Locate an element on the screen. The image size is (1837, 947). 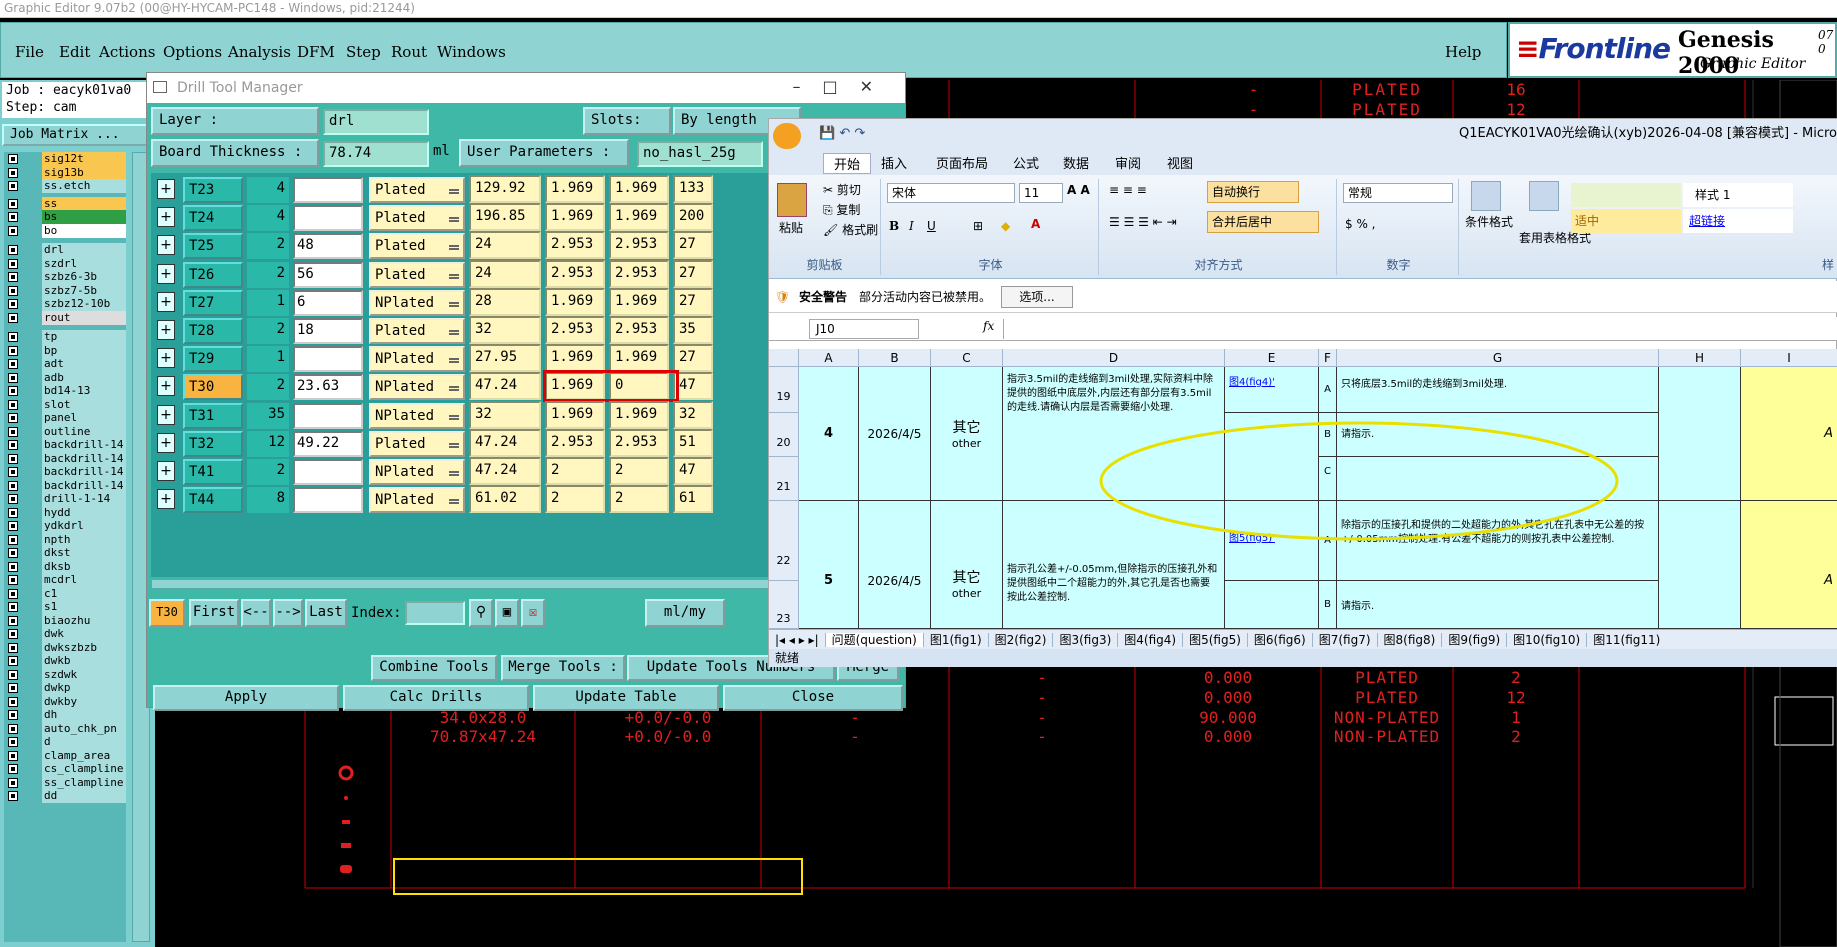
conditional-format-button: 条件格式 is located at coordinates (1489, 221).